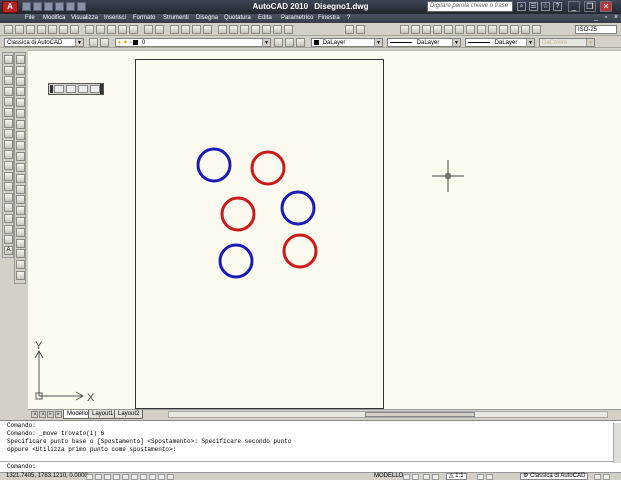  What do you see at coordinates (8, 229) in the screenshot?
I see `region-icon` at bounding box center [8, 229].